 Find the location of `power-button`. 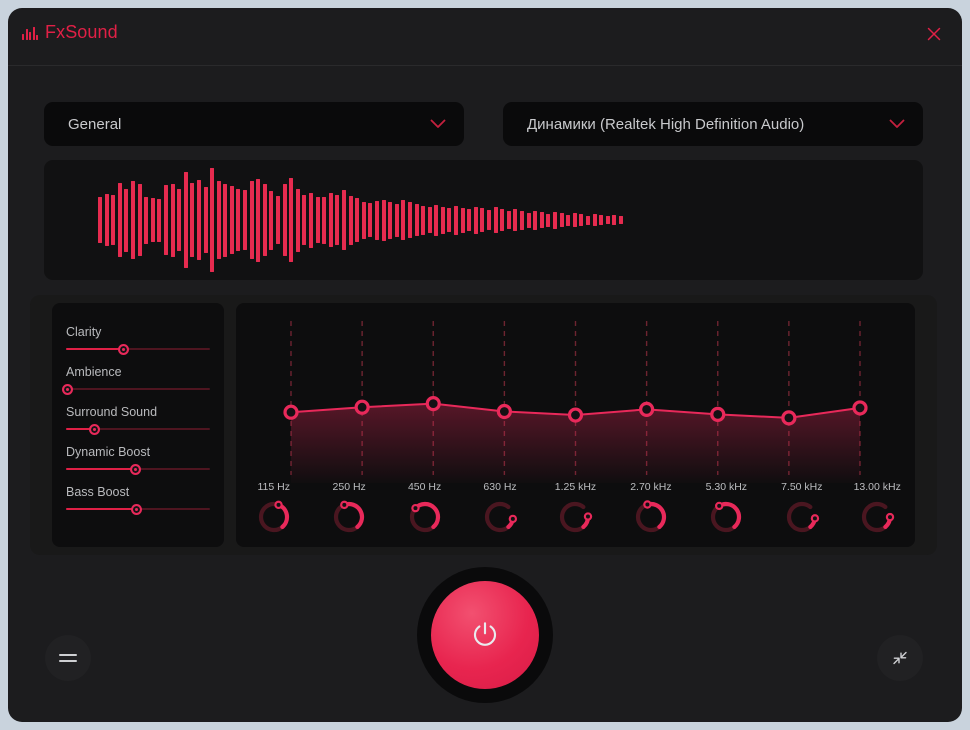

power-button is located at coordinates (485, 635).